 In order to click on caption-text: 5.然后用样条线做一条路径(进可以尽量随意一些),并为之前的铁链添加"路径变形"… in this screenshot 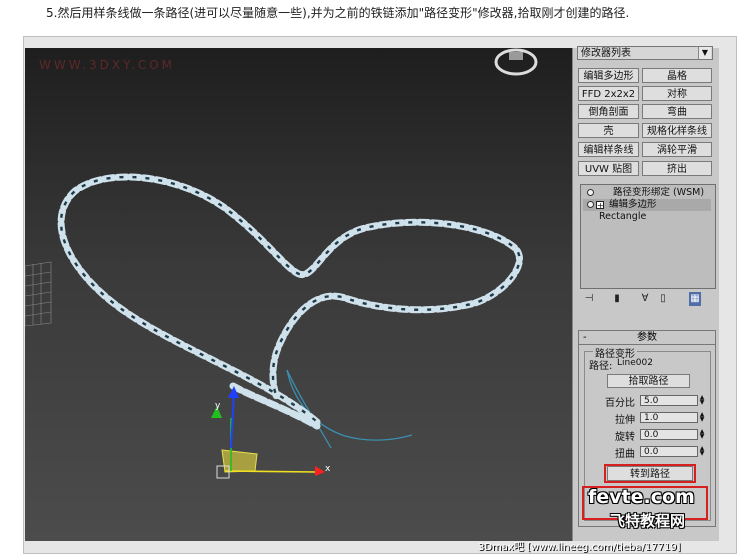, I will do `click(338, 13)`.